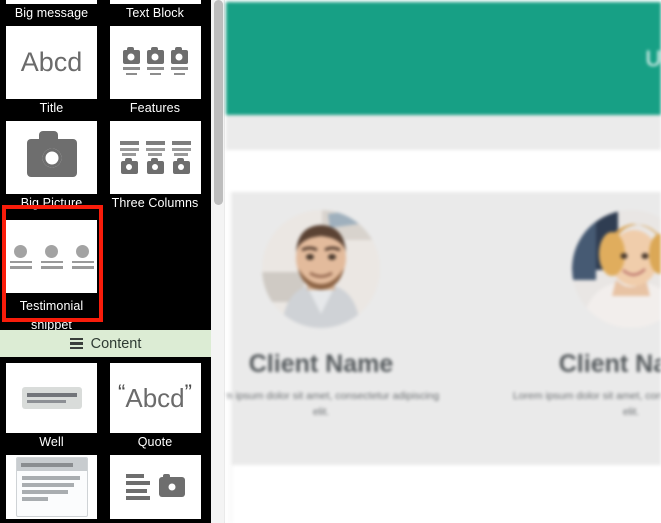 The width and height of the screenshot is (661, 523). Describe the element at coordinates (653, 58) in the screenshot. I see `hero-title: Unlimited` at that location.